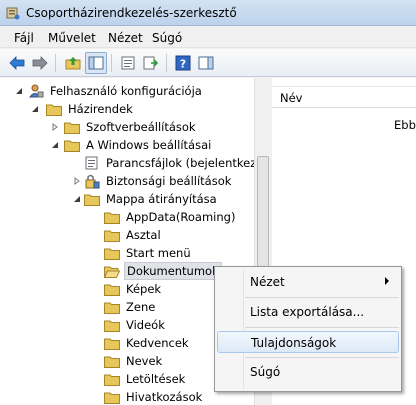 The width and height of the screenshot is (416, 405). Describe the element at coordinates (126, 91) in the screenshot. I see `tree-item-label: Felhasználó konfigurációja` at that location.